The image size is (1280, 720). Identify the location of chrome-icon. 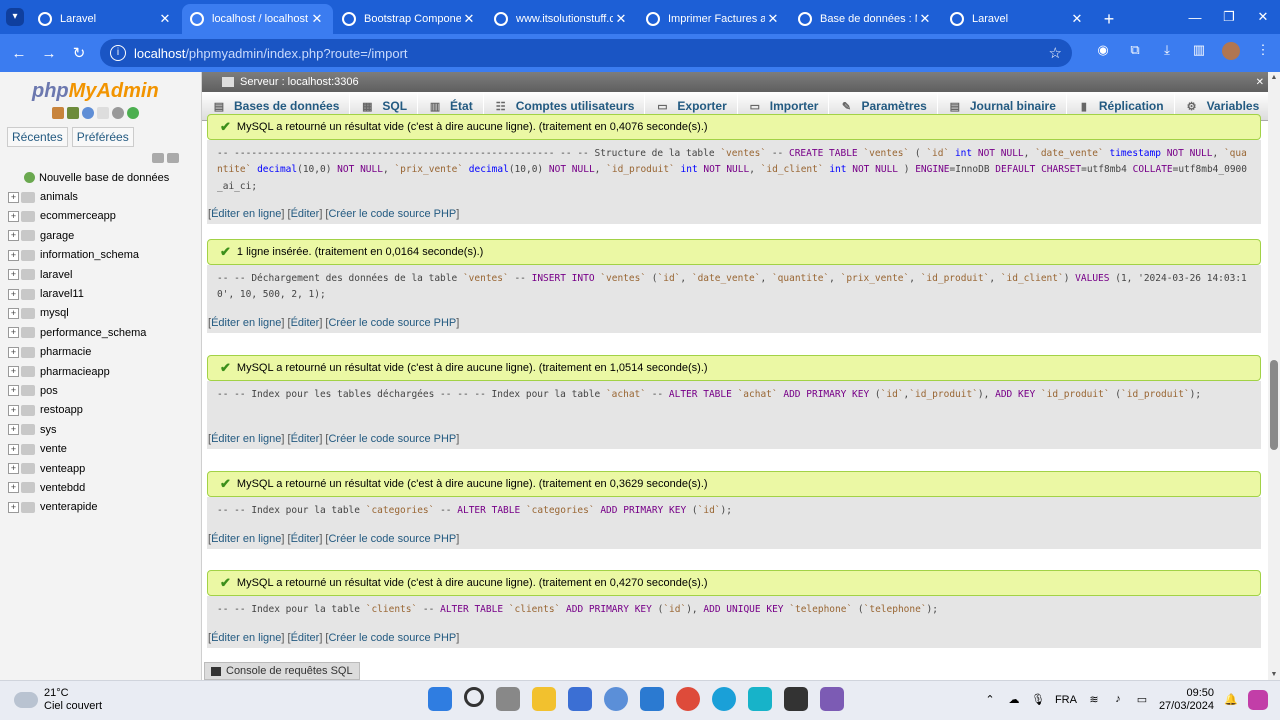
(688, 699).